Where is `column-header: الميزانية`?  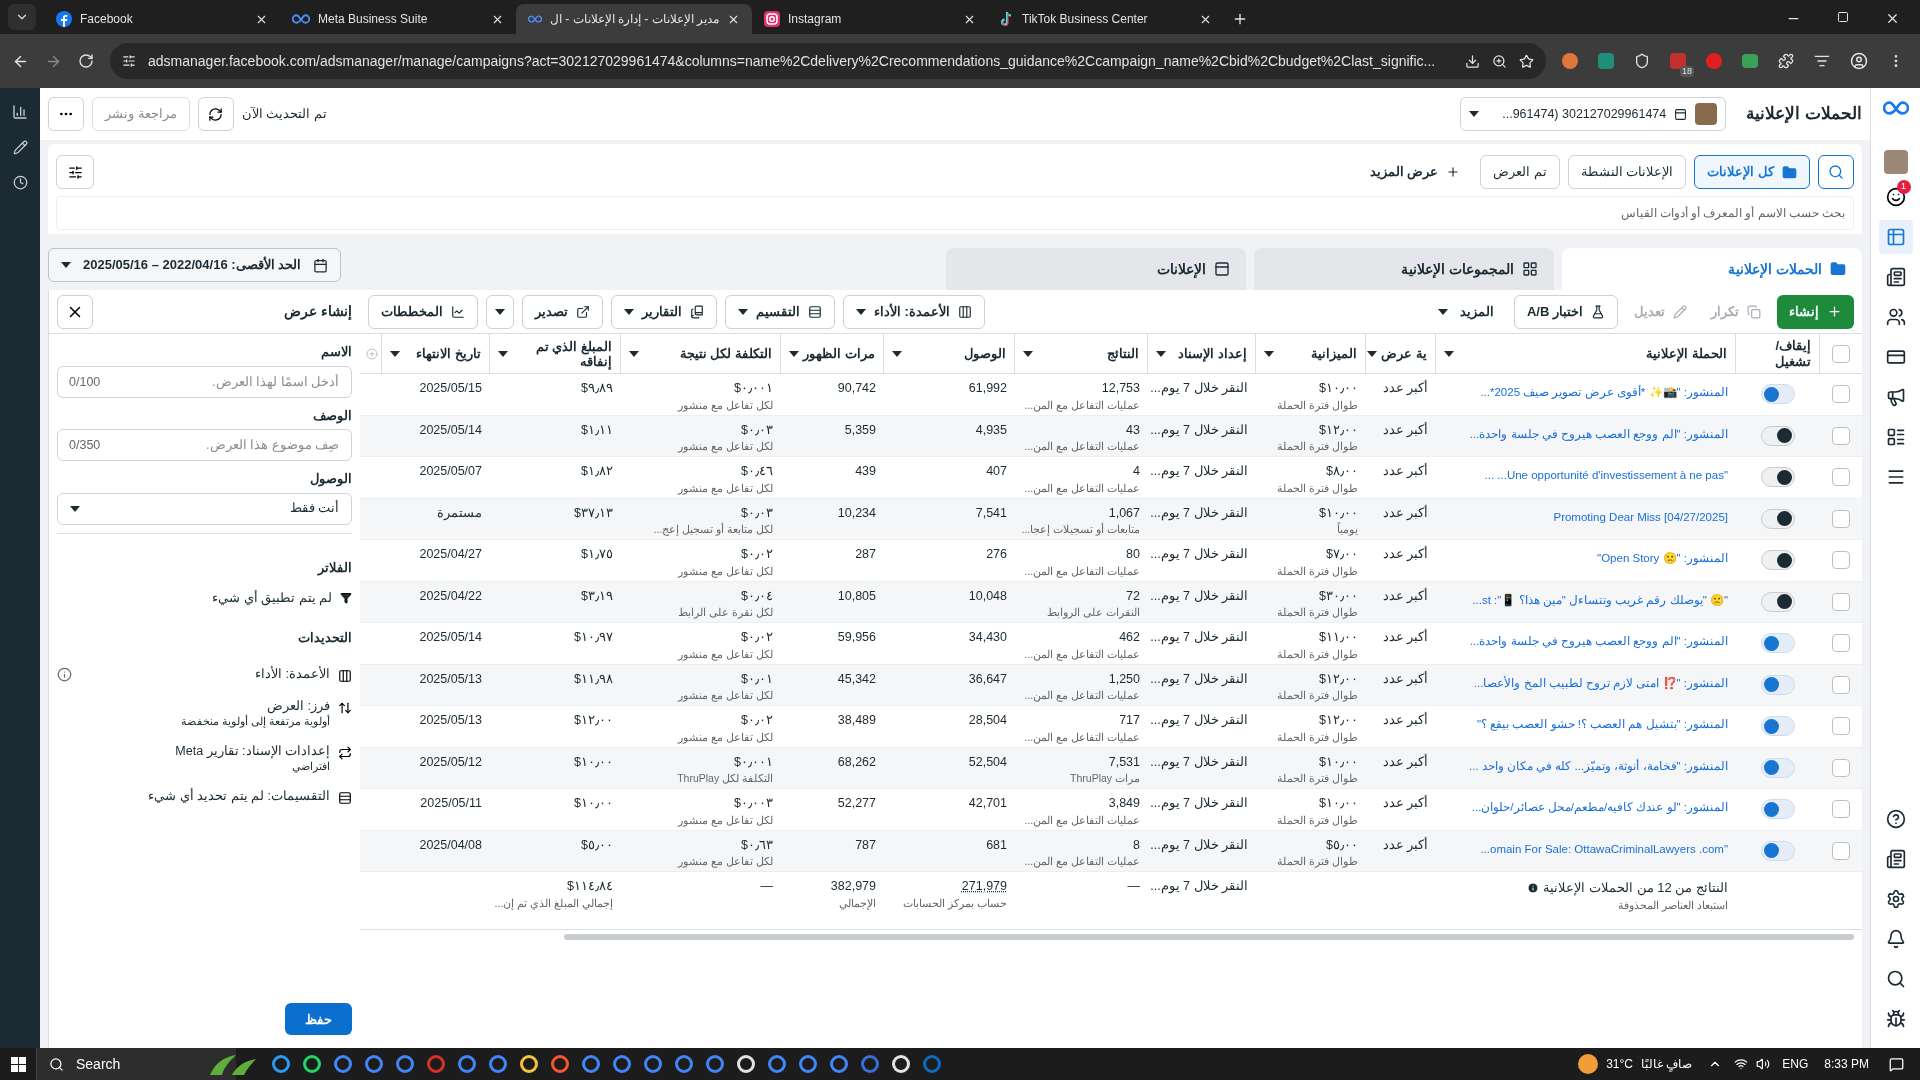 column-header: الميزانية is located at coordinates (1311, 353).